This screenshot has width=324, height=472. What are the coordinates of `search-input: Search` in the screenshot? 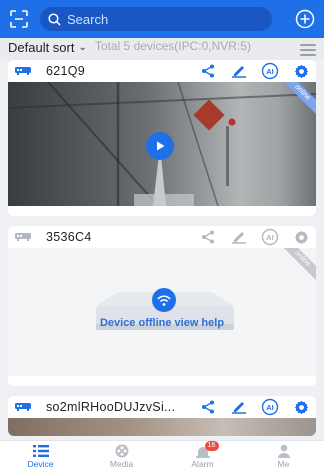 It's located at (156, 19).